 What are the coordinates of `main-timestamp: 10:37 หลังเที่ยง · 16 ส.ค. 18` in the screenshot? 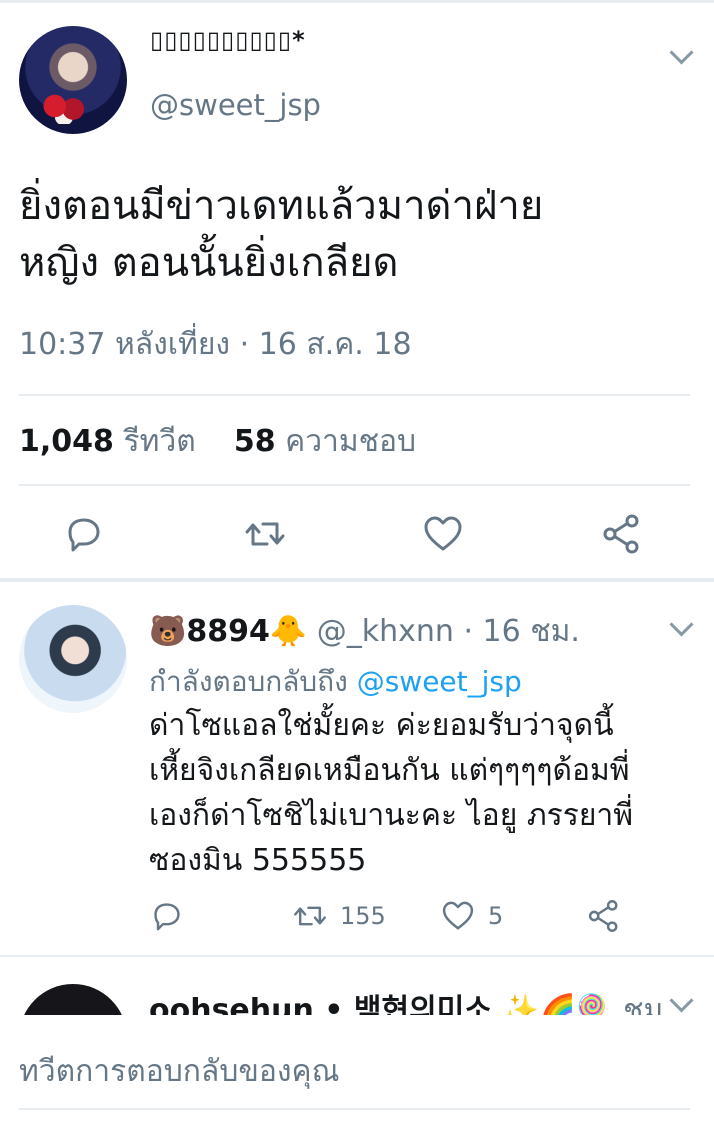 It's located at (215, 344).